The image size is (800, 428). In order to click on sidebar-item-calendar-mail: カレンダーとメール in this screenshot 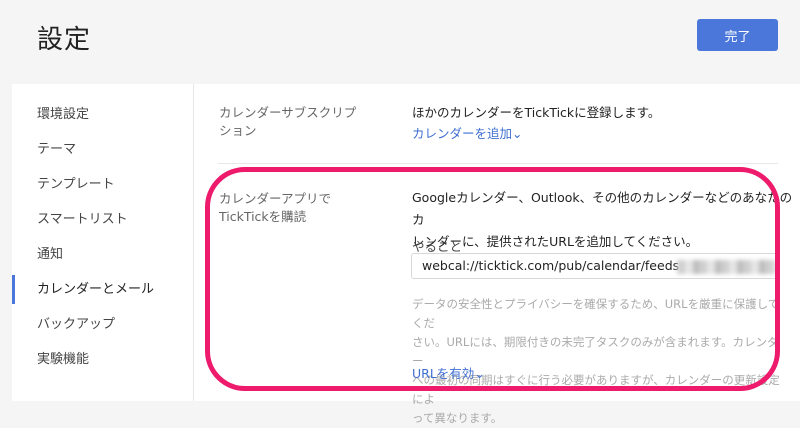, I will do `click(102, 289)`.